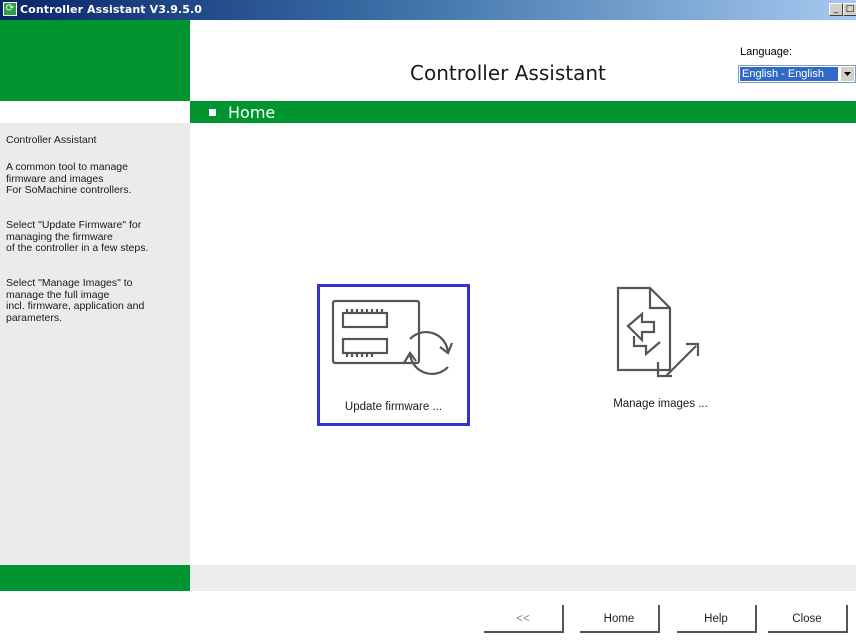 Image resolution: width=856 pixels, height=643 pixels. Describe the element at coordinates (212, 112) in the screenshot. I see `section-bullet-icon` at that location.